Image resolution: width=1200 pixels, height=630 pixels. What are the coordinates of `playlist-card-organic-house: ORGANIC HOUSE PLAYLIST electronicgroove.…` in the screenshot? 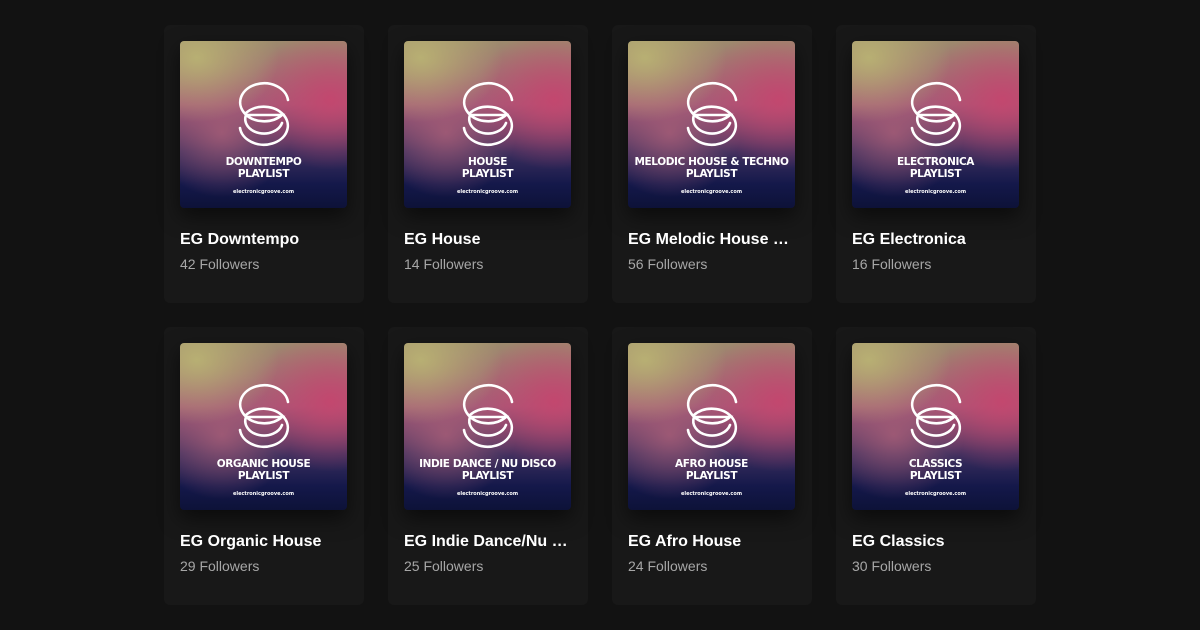 It's located at (264, 466).